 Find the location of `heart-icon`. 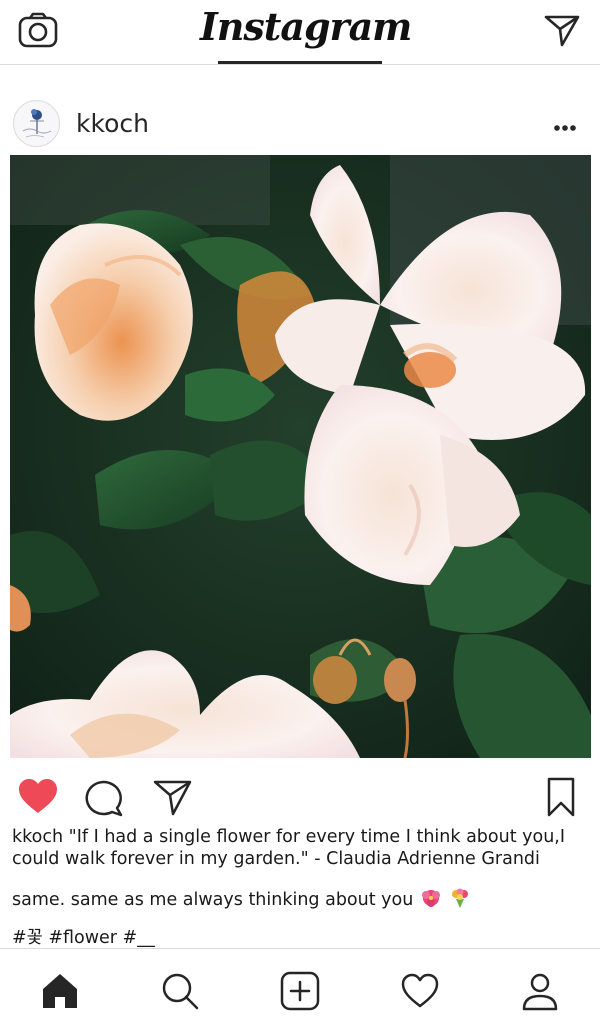

heart-icon is located at coordinates (38, 797).